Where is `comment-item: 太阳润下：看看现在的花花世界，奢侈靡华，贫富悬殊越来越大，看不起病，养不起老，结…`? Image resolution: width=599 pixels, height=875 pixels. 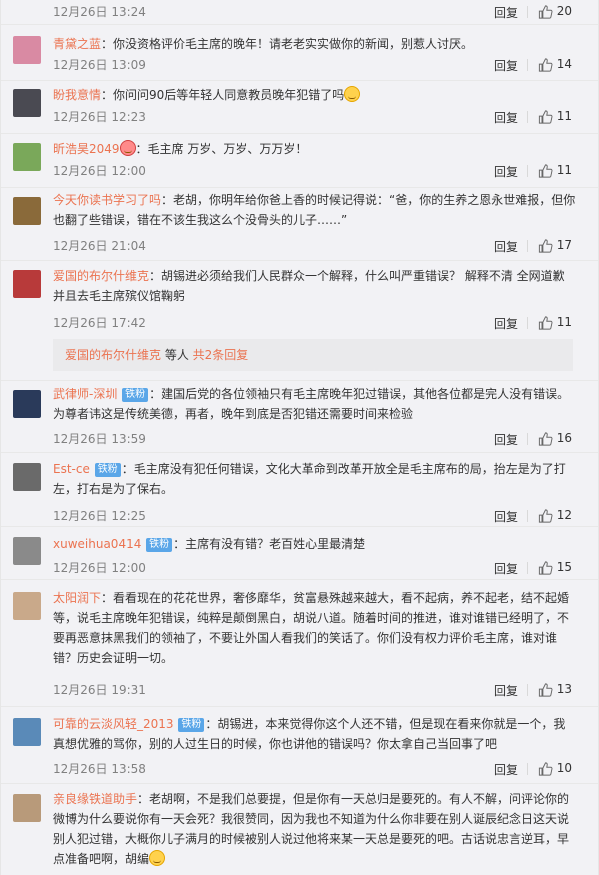 comment-item: 太阳润下：看看现在的花花世界，奢侈靡华，贫富悬殊越来越大，看不起病，养不起老，结… is located at coordinates (299, 643).